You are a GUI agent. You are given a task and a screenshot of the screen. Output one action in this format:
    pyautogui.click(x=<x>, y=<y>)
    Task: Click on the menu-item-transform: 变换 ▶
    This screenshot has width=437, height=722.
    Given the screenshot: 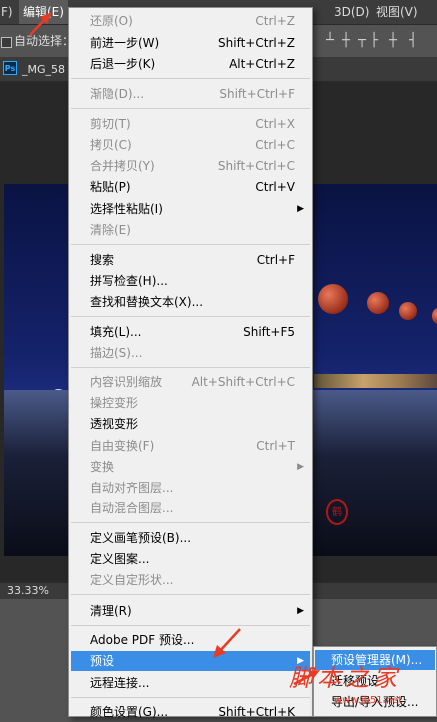 What is the action you would take?
    pyautogui.click(x=190, y=467)
    